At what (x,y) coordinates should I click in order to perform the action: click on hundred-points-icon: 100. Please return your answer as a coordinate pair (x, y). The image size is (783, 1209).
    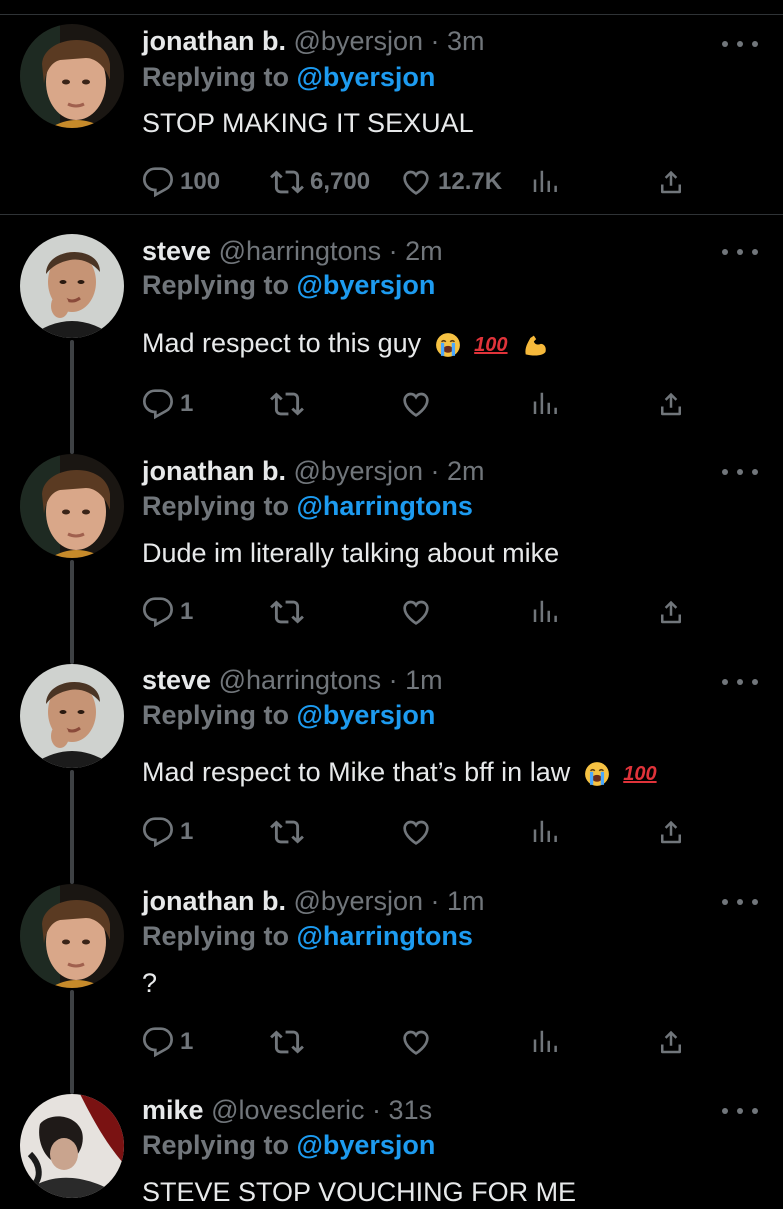
    Looking at the image, I should click on (491, 344).